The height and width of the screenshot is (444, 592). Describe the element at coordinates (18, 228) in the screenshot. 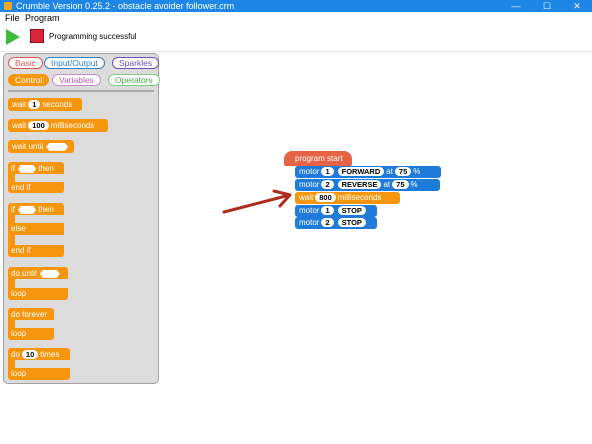

I see `block-label: else` at that location.